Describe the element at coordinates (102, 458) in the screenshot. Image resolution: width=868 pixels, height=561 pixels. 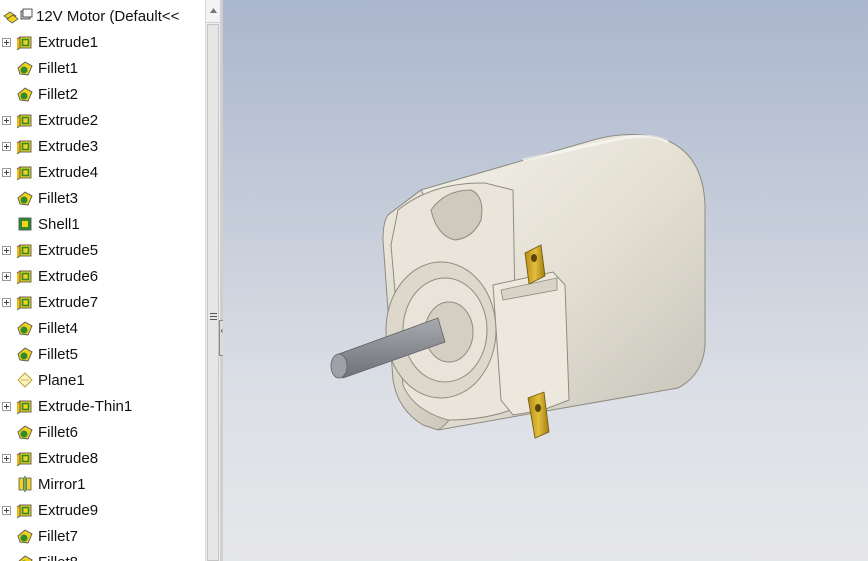
I see `tree-item-extrude8: Extrude8` at that location.